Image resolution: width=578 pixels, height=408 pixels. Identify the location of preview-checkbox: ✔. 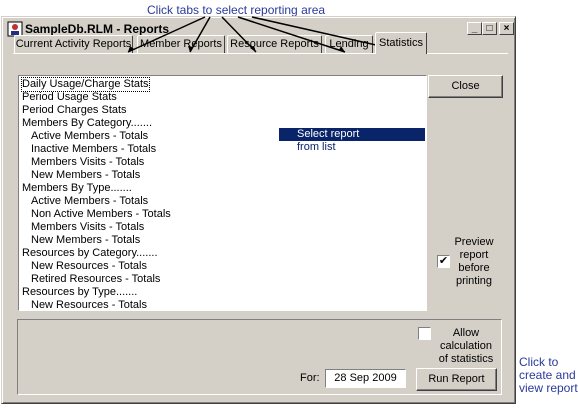
(443, 261).